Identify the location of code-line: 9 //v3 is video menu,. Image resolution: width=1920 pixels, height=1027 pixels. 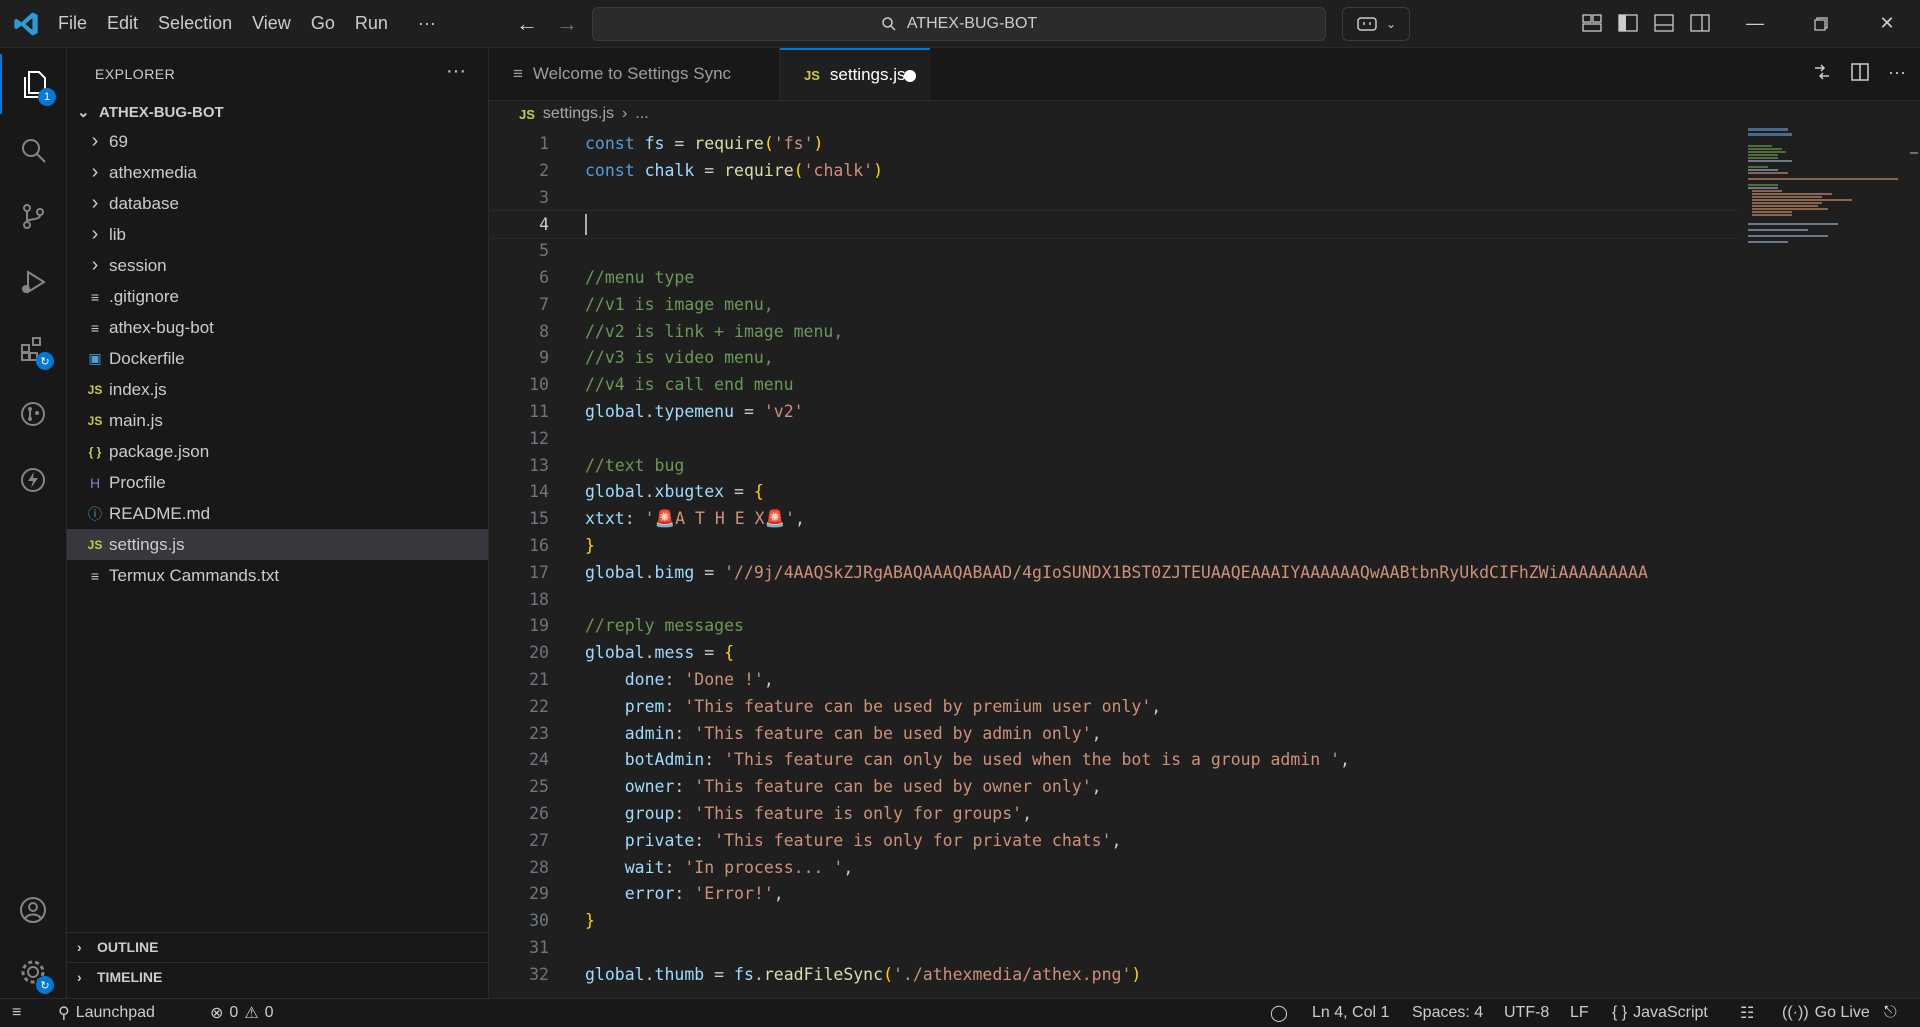
(1114, 357).